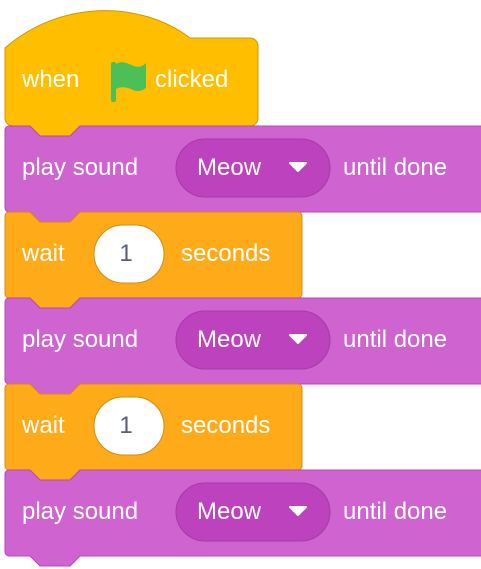 This screenshot has width=481, height=569. I want to click on hat-label-clicked: clicked, so click(192, 79).